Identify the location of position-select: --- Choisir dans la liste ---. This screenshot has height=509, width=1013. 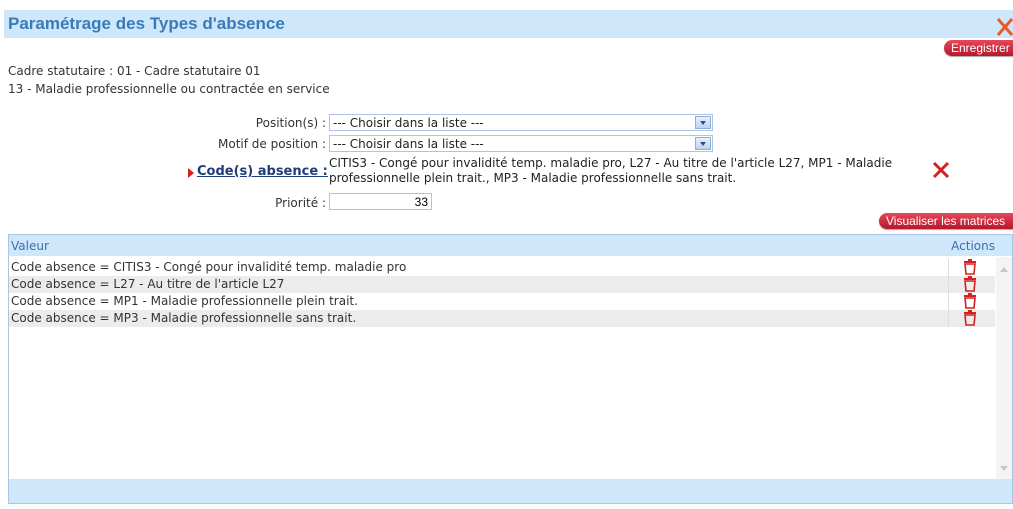
(521, 122).